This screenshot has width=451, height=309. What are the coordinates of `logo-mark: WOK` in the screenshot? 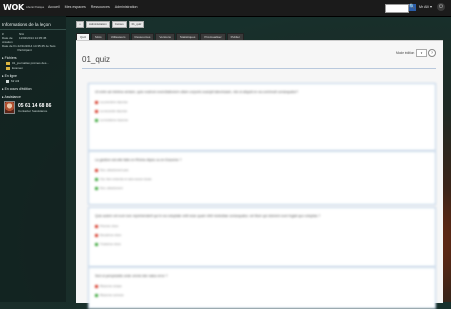 It's located at (13, 7).